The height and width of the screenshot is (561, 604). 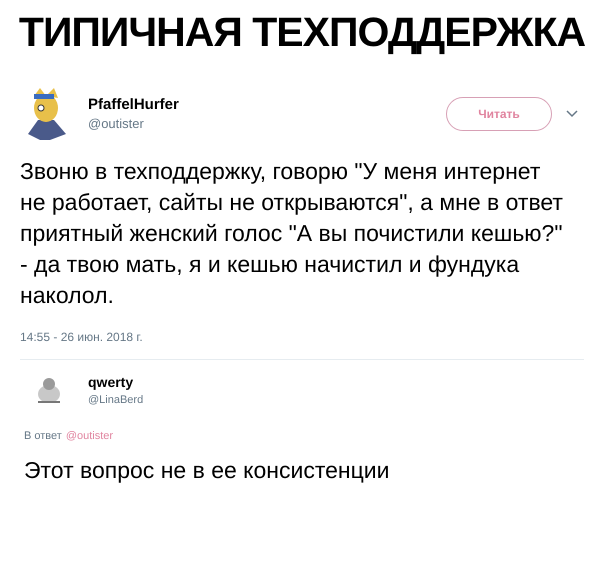 What do you see at coordinates (116, 400) in the screenshot?
I see `user-handle: @LinaBerd` at bounding box center [116, 400].